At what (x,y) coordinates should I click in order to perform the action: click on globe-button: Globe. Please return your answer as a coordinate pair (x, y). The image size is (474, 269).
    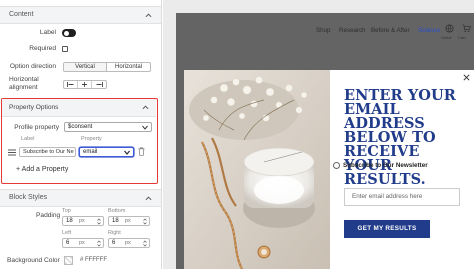
    Looking at the image, I should click on (447, 32).